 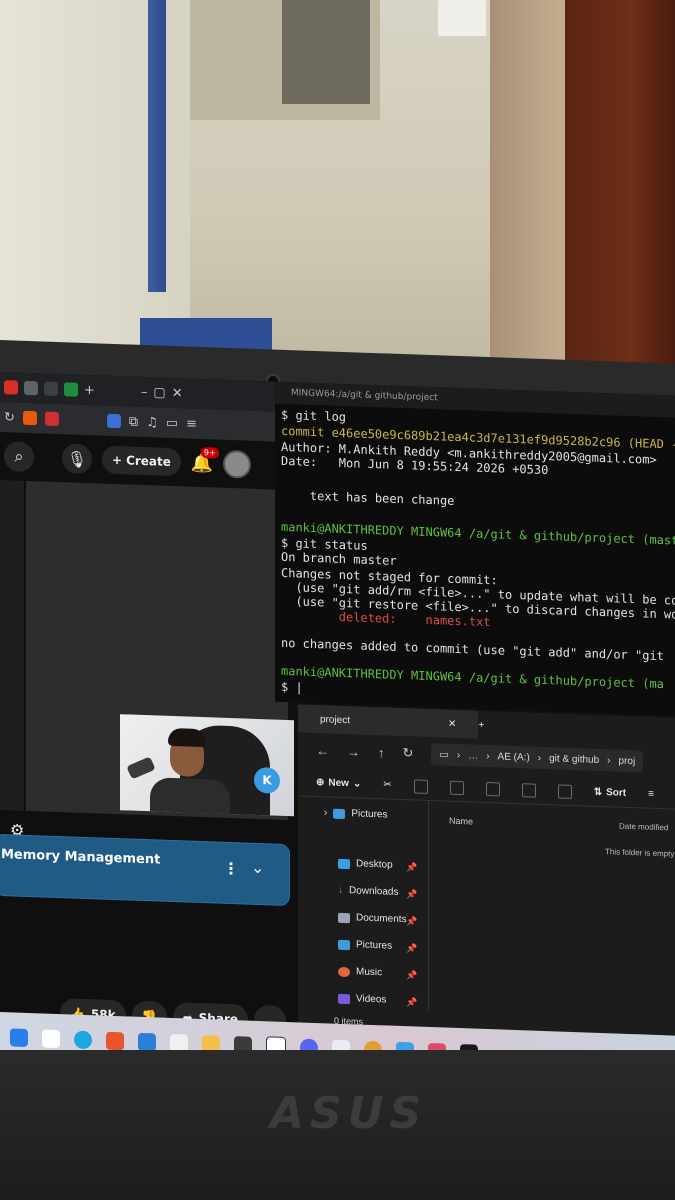 I want to click on terminal-cursor-line: $ |, so click(x=292, y=687).